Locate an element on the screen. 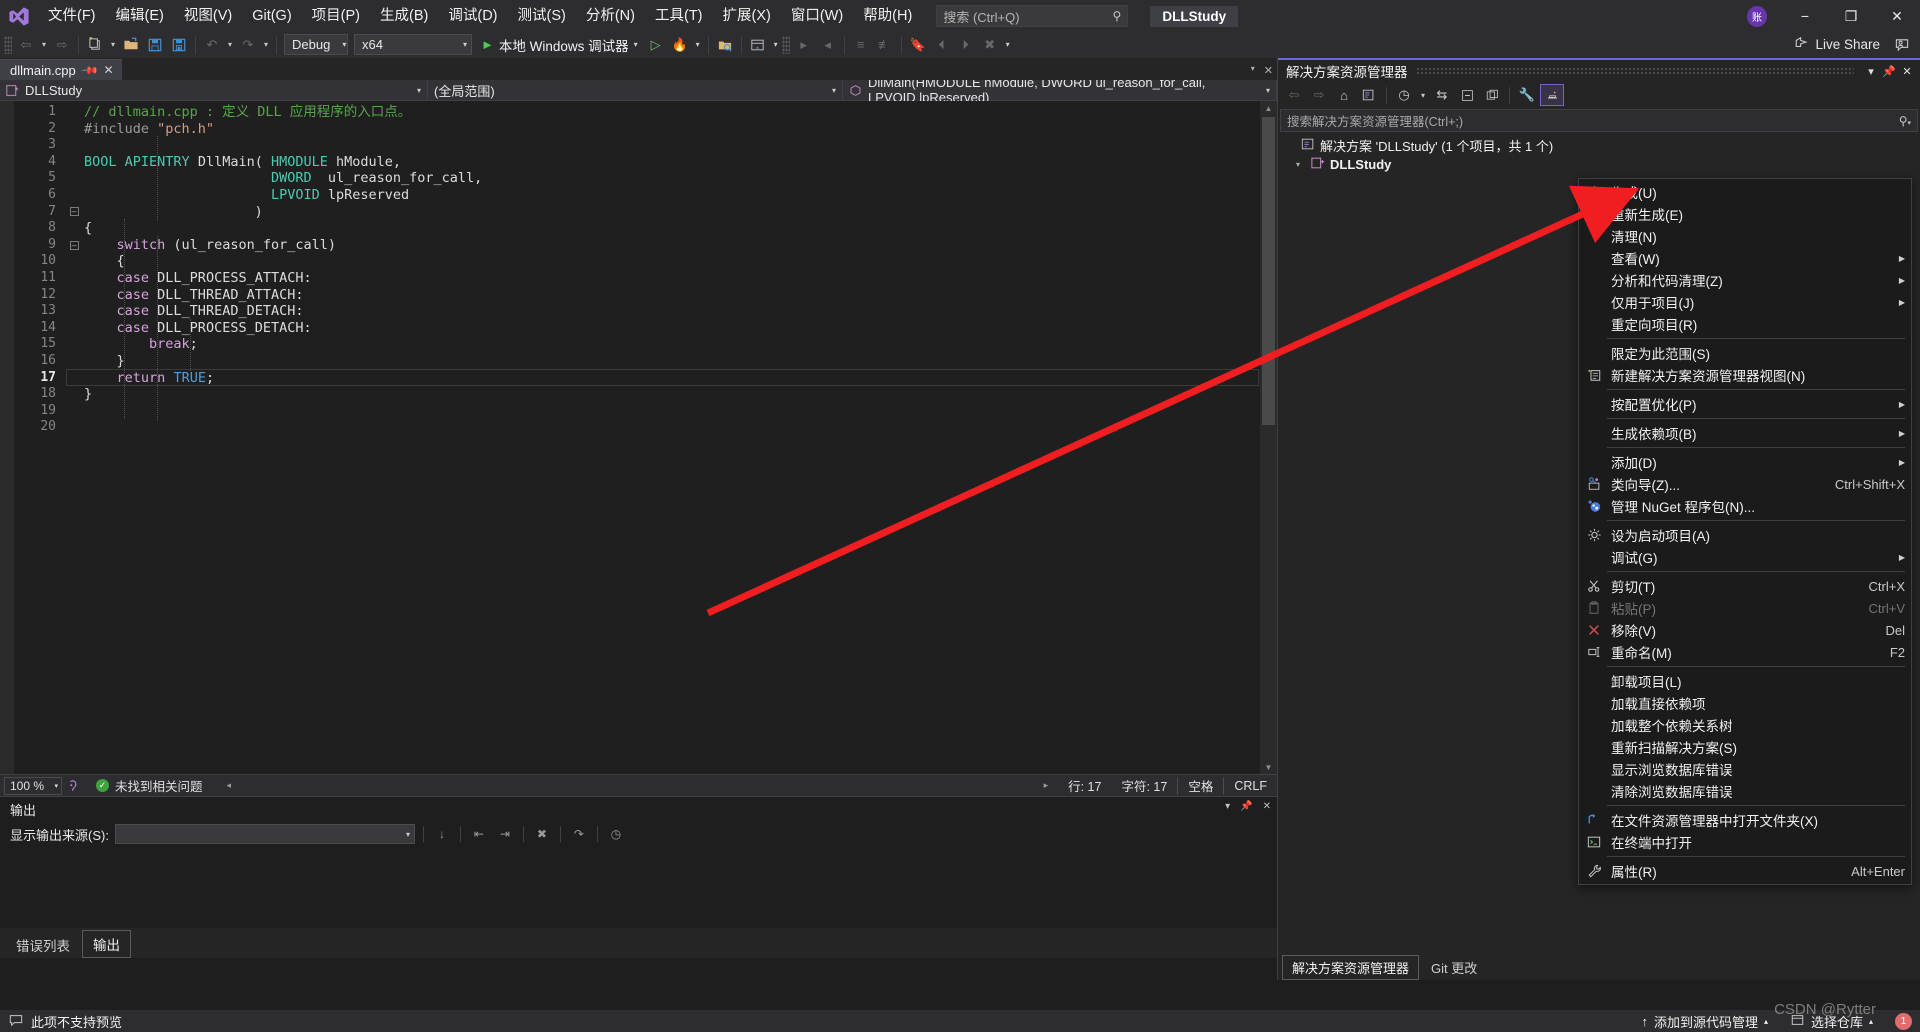  menu-git: Git(G) is located at coordinates (271, 16).